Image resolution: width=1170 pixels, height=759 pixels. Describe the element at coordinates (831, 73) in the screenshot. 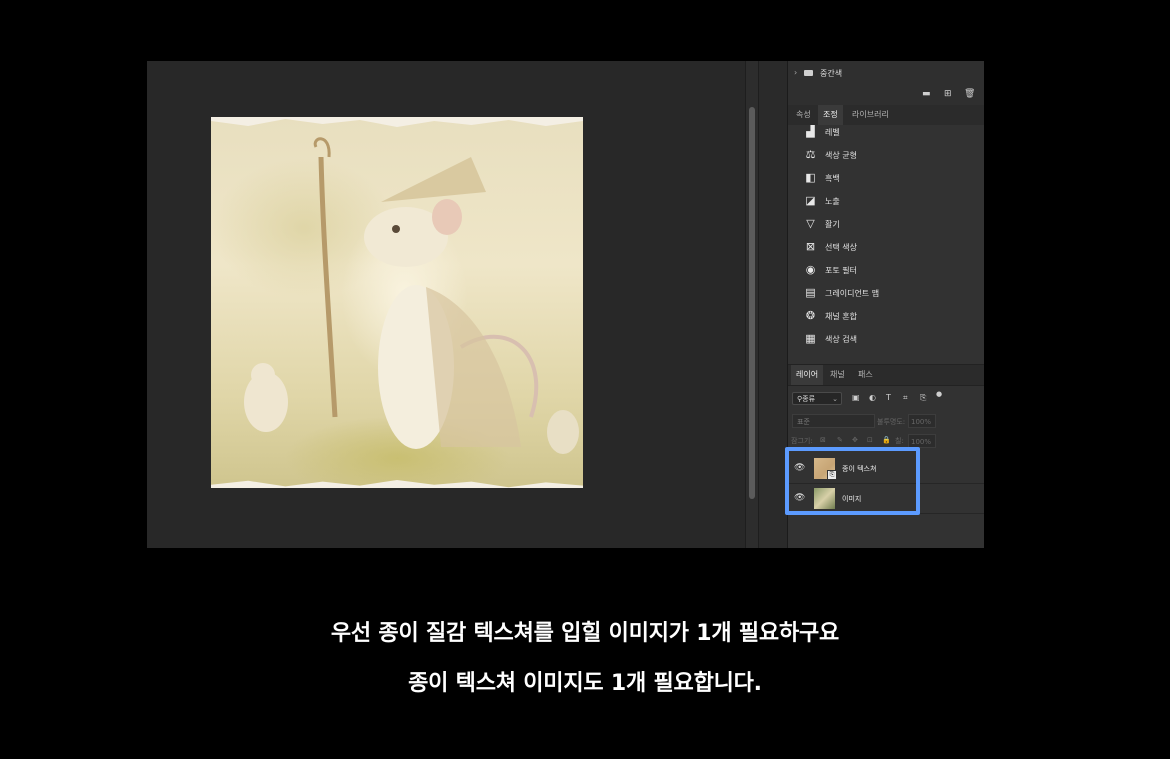

I see `group-name: 중간색` at that location.